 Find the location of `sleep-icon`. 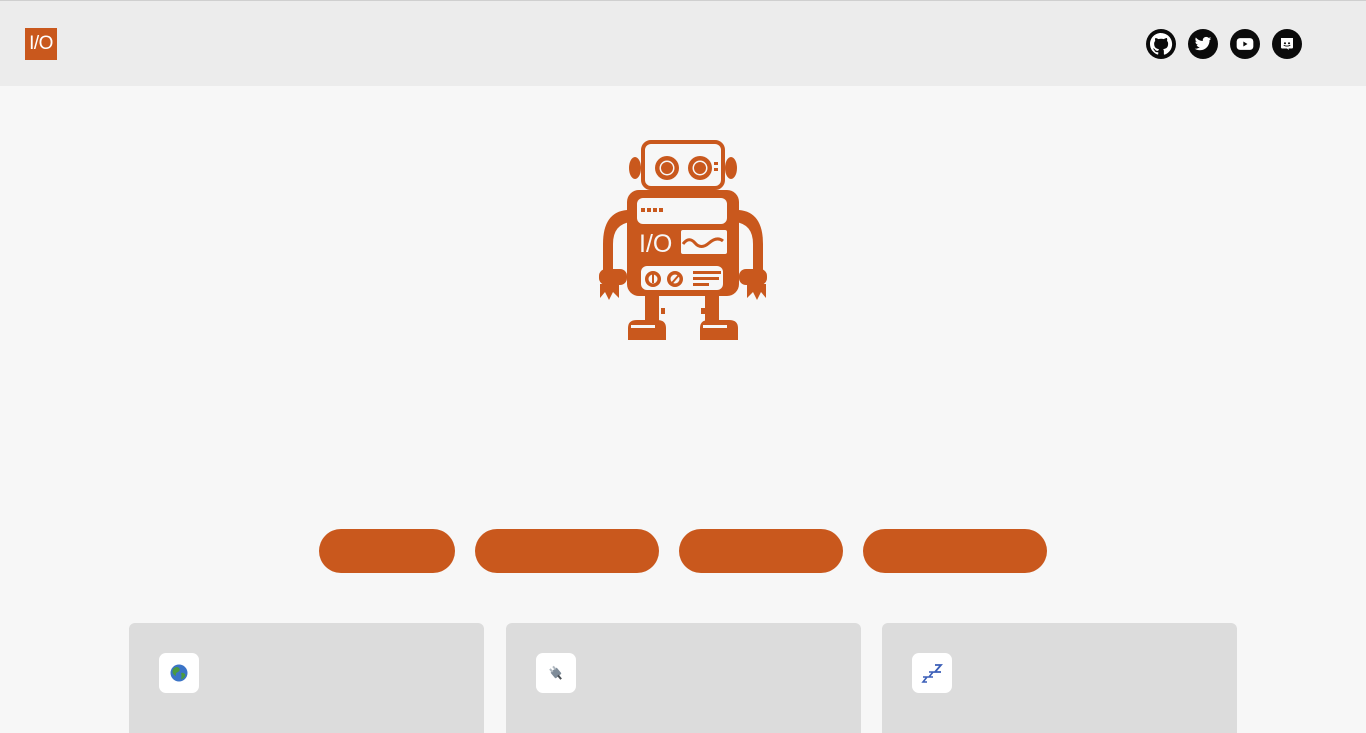

sleep-icon is located at coordinates (932, 673).